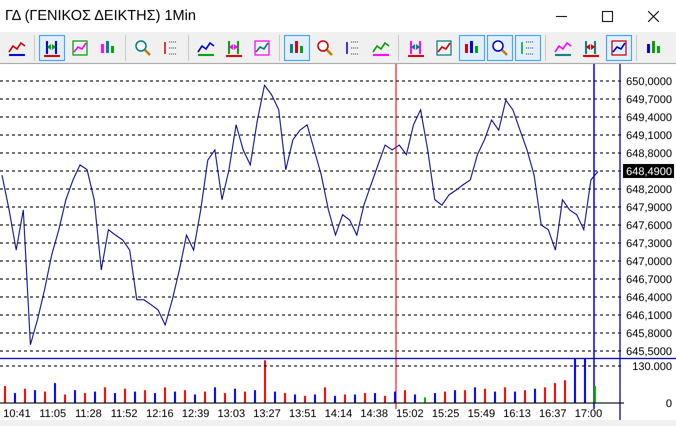 This screenshot has width=676, height=426. What do you see at coordinates (160, 414) in the screenshot?
I see `axis-label: 12:16` at bounding box center [160, 414].